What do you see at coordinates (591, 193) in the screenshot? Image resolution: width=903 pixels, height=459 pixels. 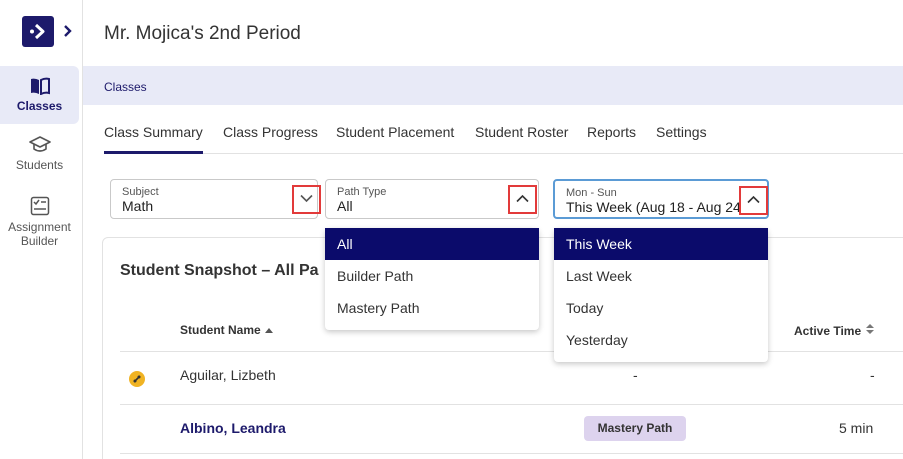 I see `date-range-label: Mon - Sun` at bounding box center [591, 193].